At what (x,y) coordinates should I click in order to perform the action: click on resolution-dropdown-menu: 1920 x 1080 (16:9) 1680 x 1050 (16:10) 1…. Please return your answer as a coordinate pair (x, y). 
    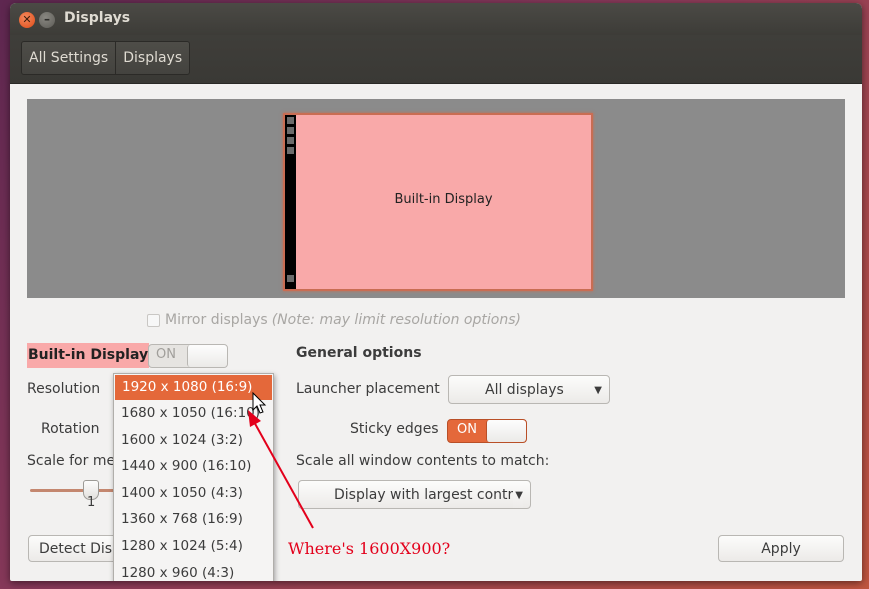
    Looking at the image, I should click on (193, 477).